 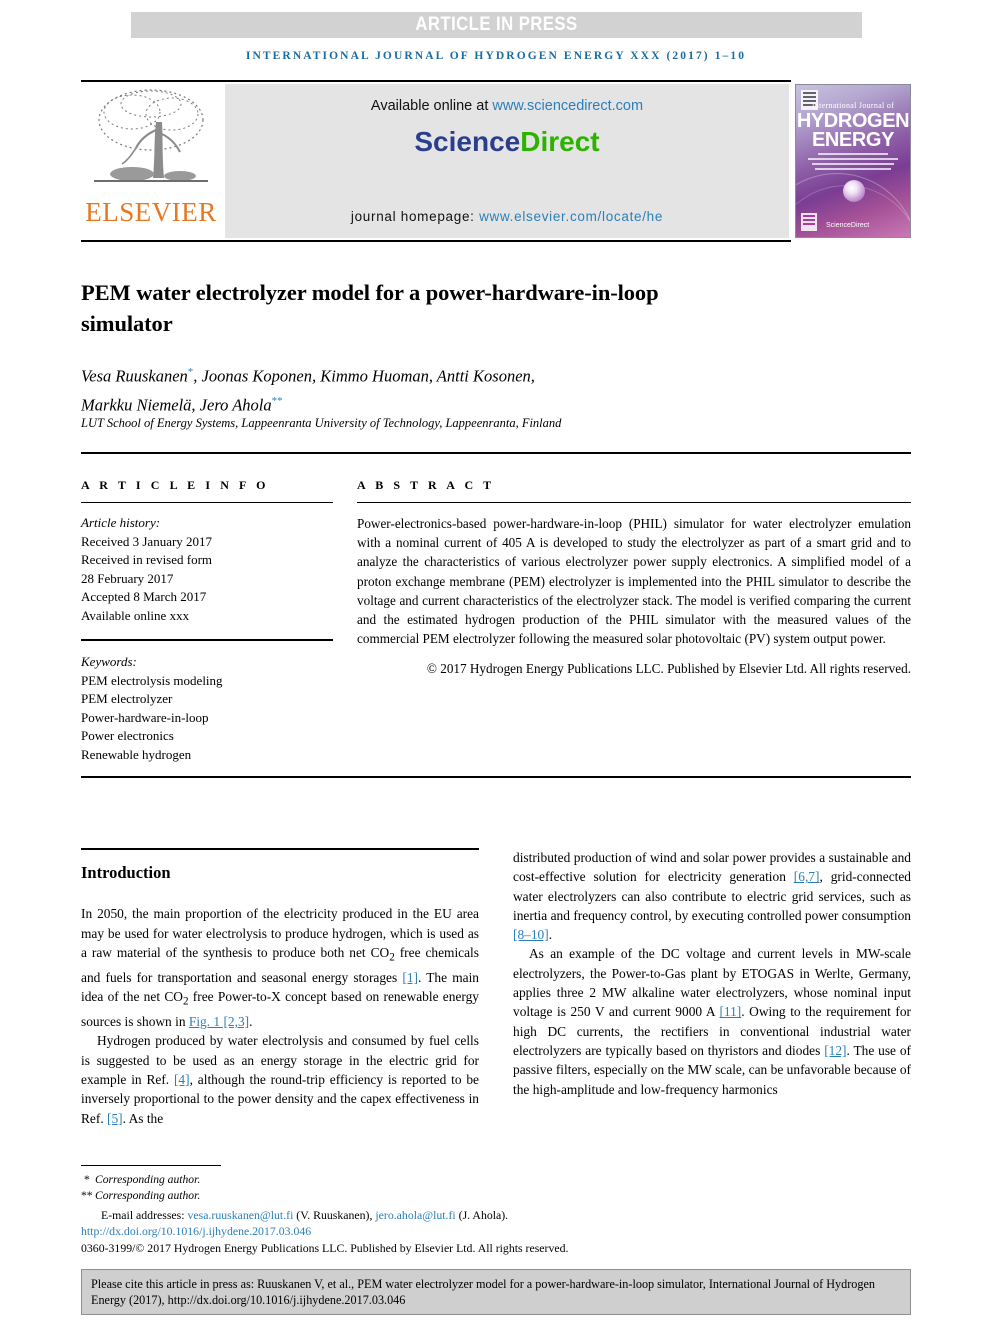 I want to click on sciencedirect-url-link: www.sciencedirect.com, so click(x=567, y=106).